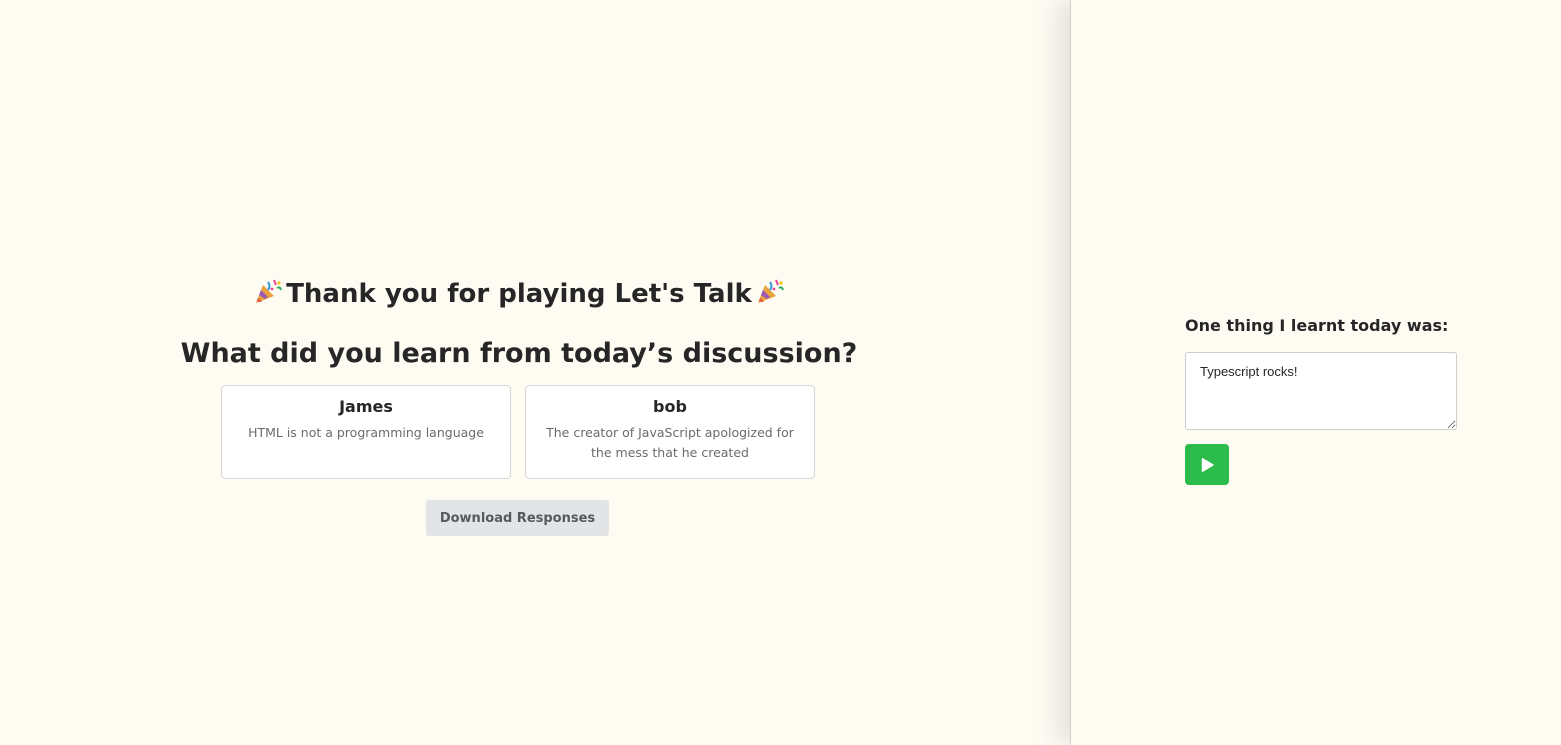 The height and width of the screenshot is (745, 1561). I want to click on page-title: Thank you for playing Let's Talk, so click(519, 294).